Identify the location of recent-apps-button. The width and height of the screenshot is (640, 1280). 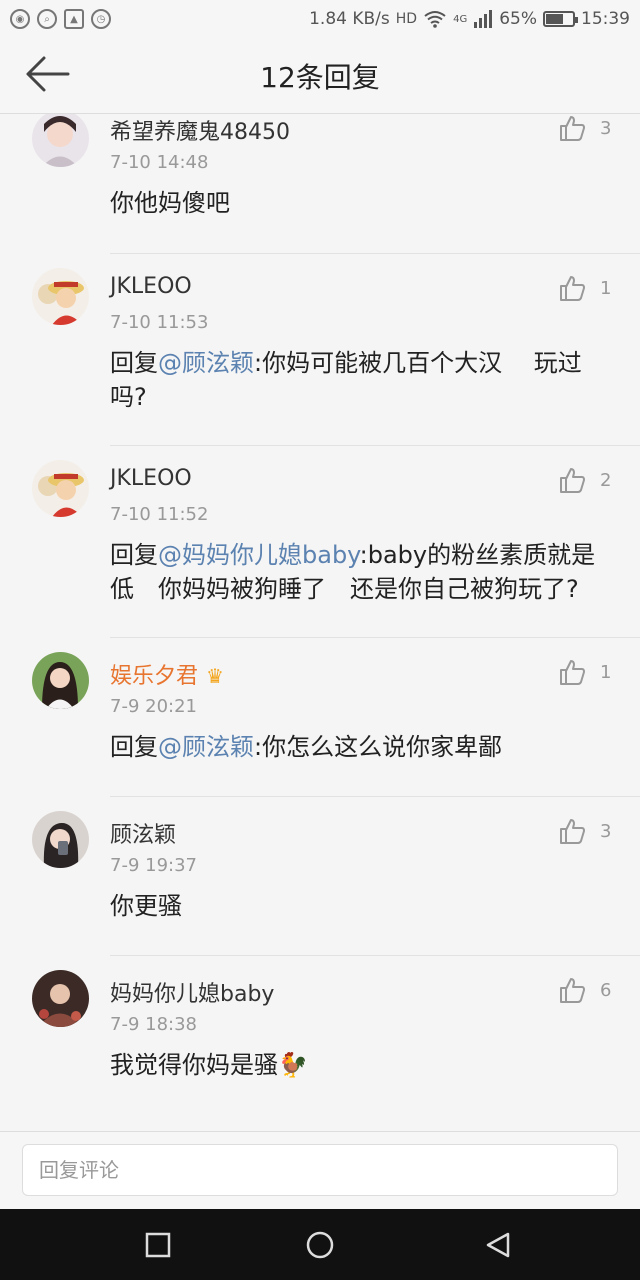
(158, 1245).